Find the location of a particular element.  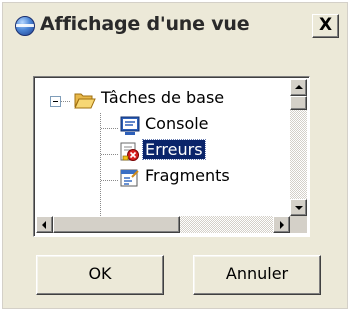

tree-item-console: Console is located at coordinates (177, 123).